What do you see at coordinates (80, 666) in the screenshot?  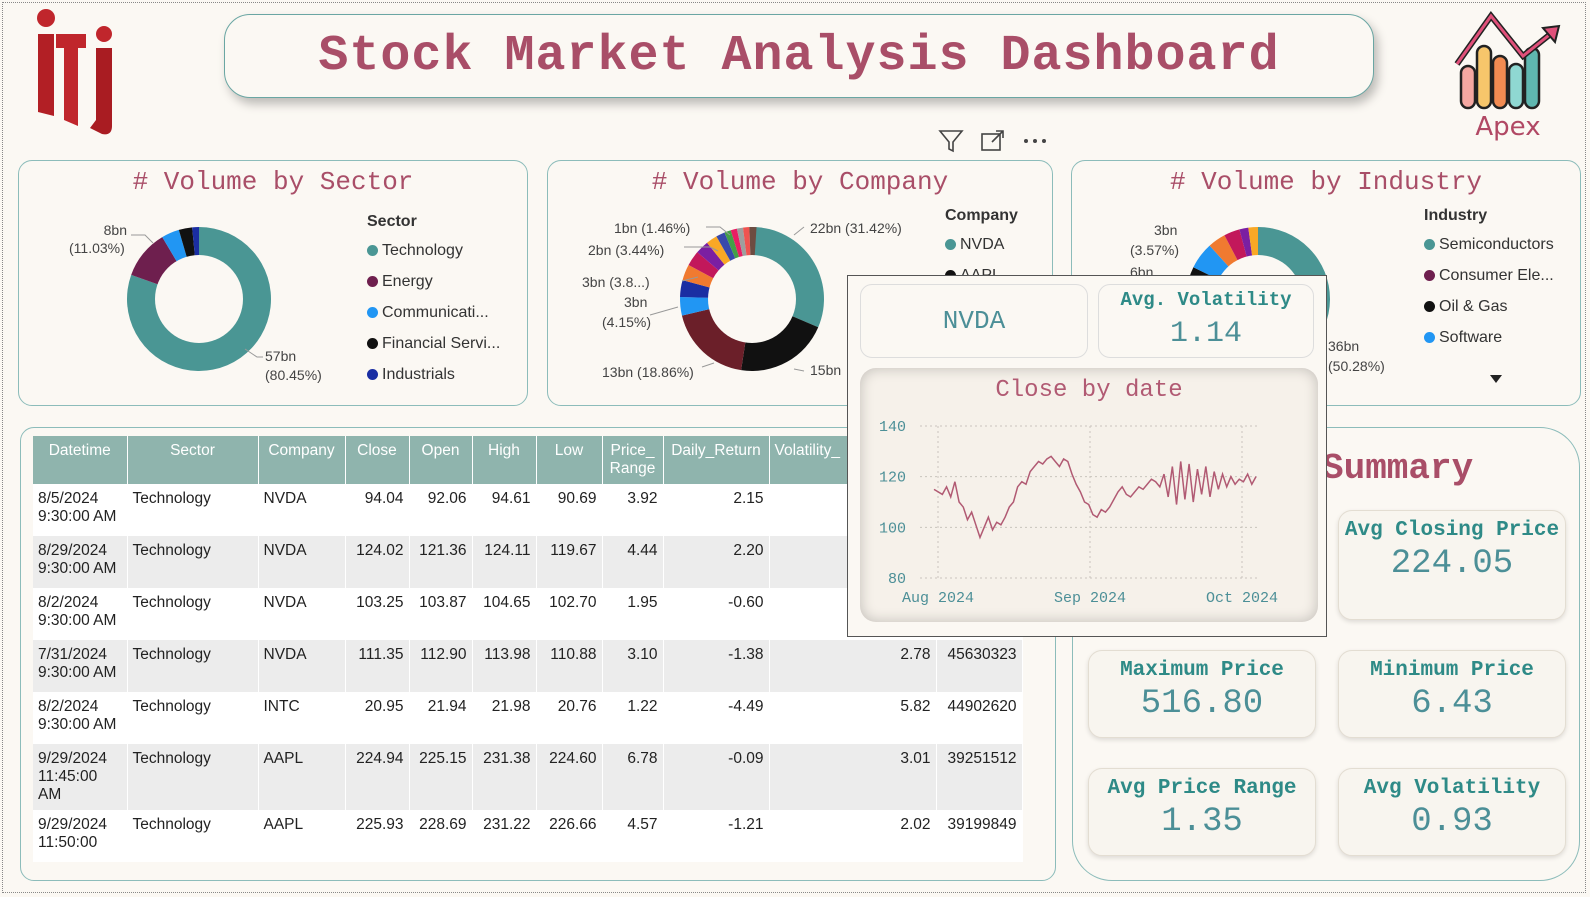 I see `table-cell: 7/31/2024 9:30:00 AM` at bounding box center [80, 666].